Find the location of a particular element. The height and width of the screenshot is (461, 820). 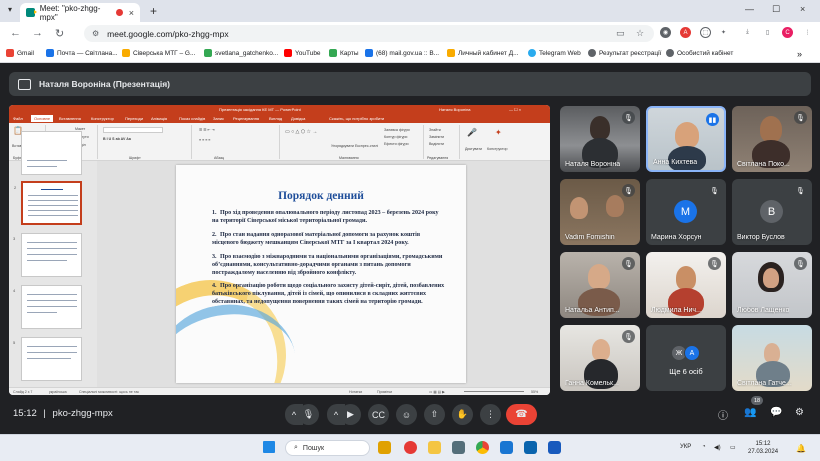

activities-icon: ⚙ is located at coordinates (799, 412).